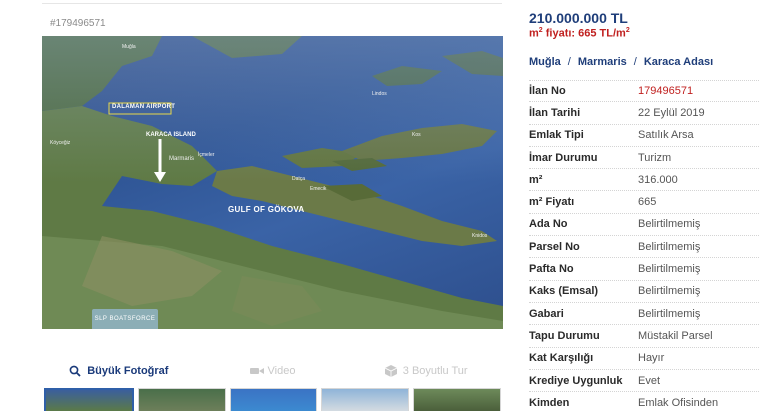 This screenshot has width=780, height=411. Describe the element at coordinates (171, 135) in the screenshot. I see `island-label: KARACA ISLAND` at that location.